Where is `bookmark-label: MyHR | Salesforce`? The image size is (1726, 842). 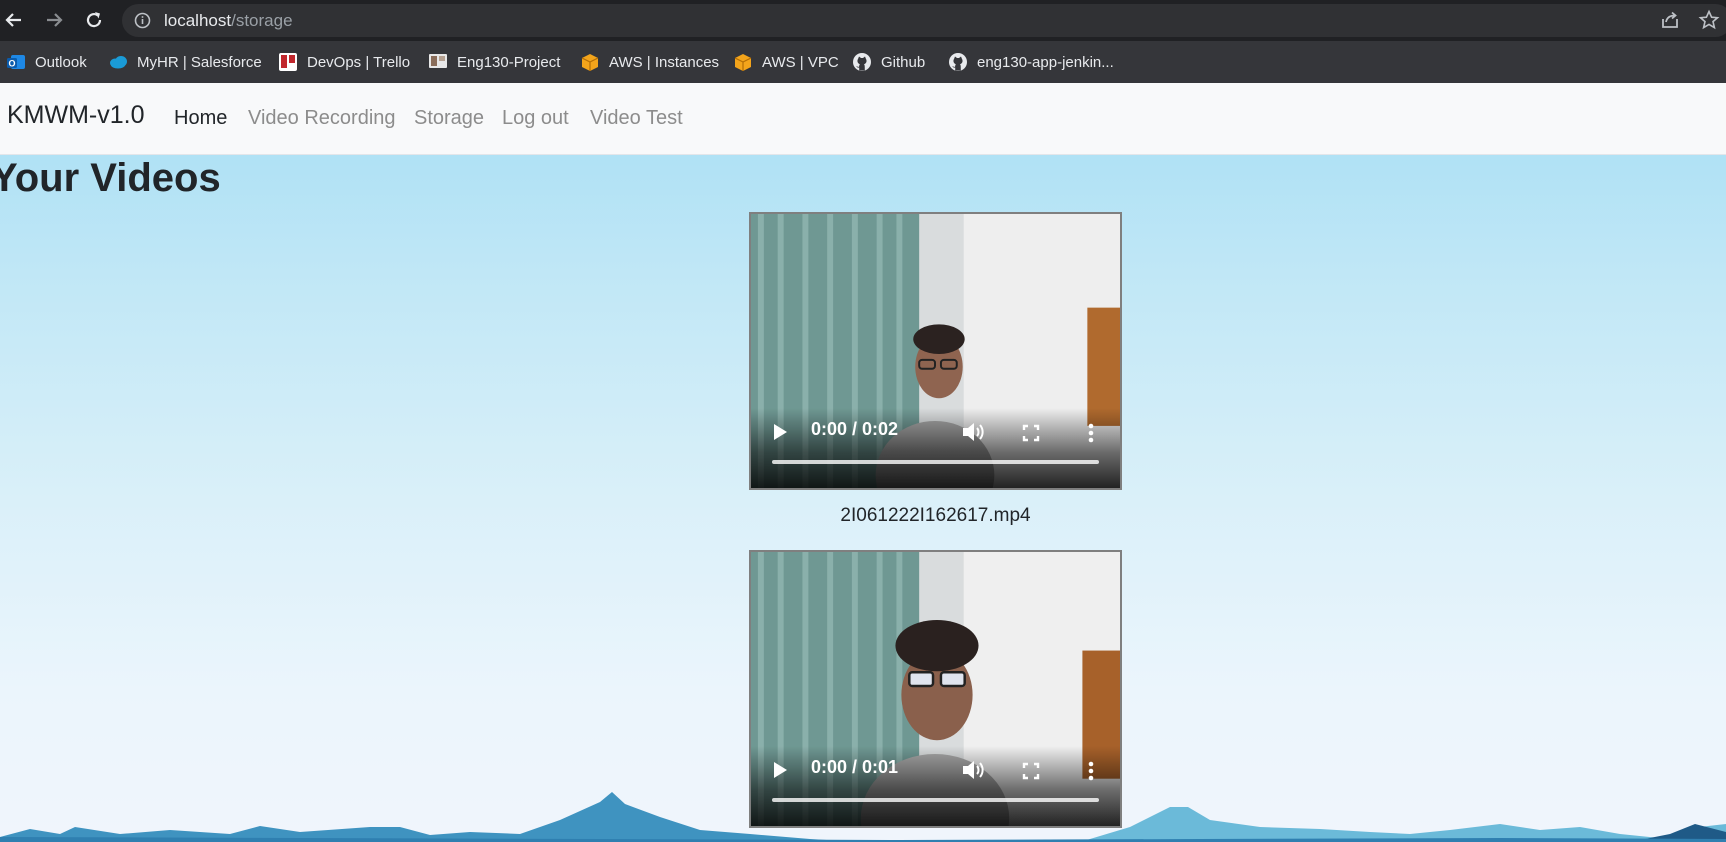
bookmark-label: MyHR | Salesforce is located at coordinates (199, 62).